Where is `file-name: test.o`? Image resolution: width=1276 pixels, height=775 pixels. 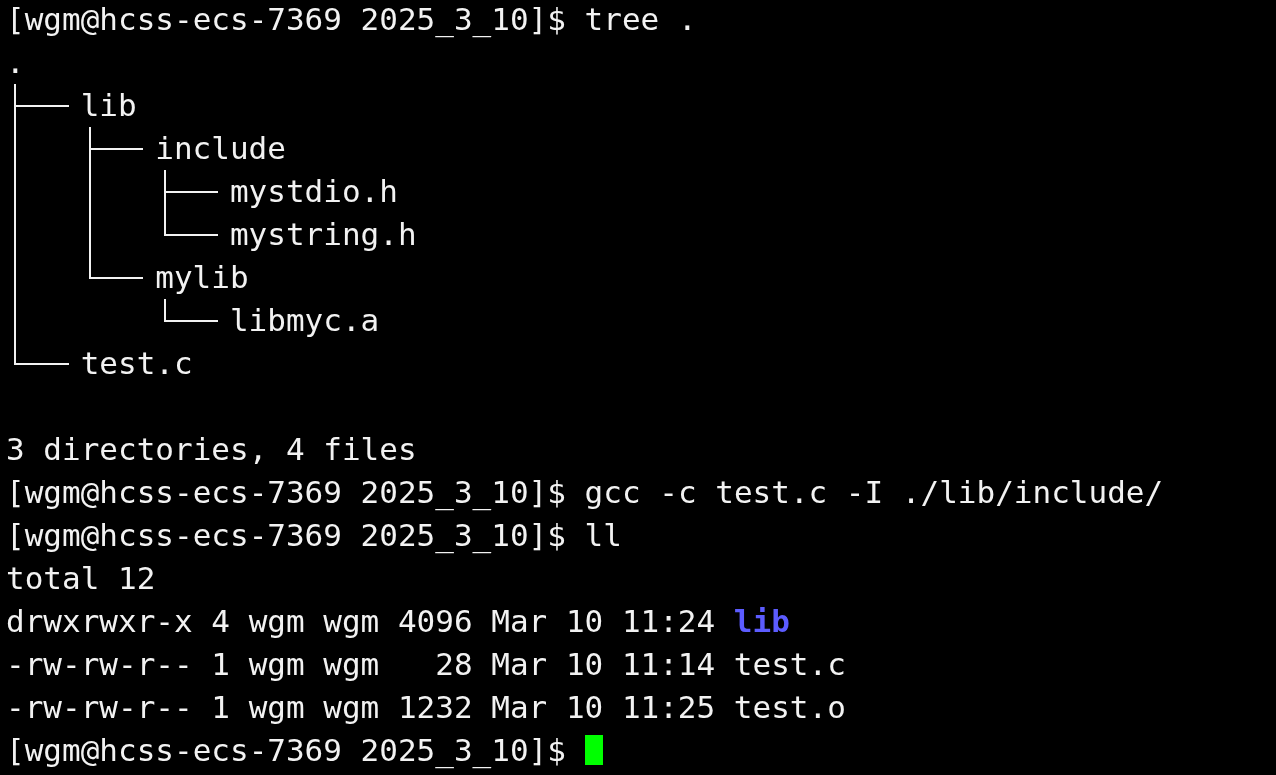
file-name: test.o is located at coordinates (789, 707).